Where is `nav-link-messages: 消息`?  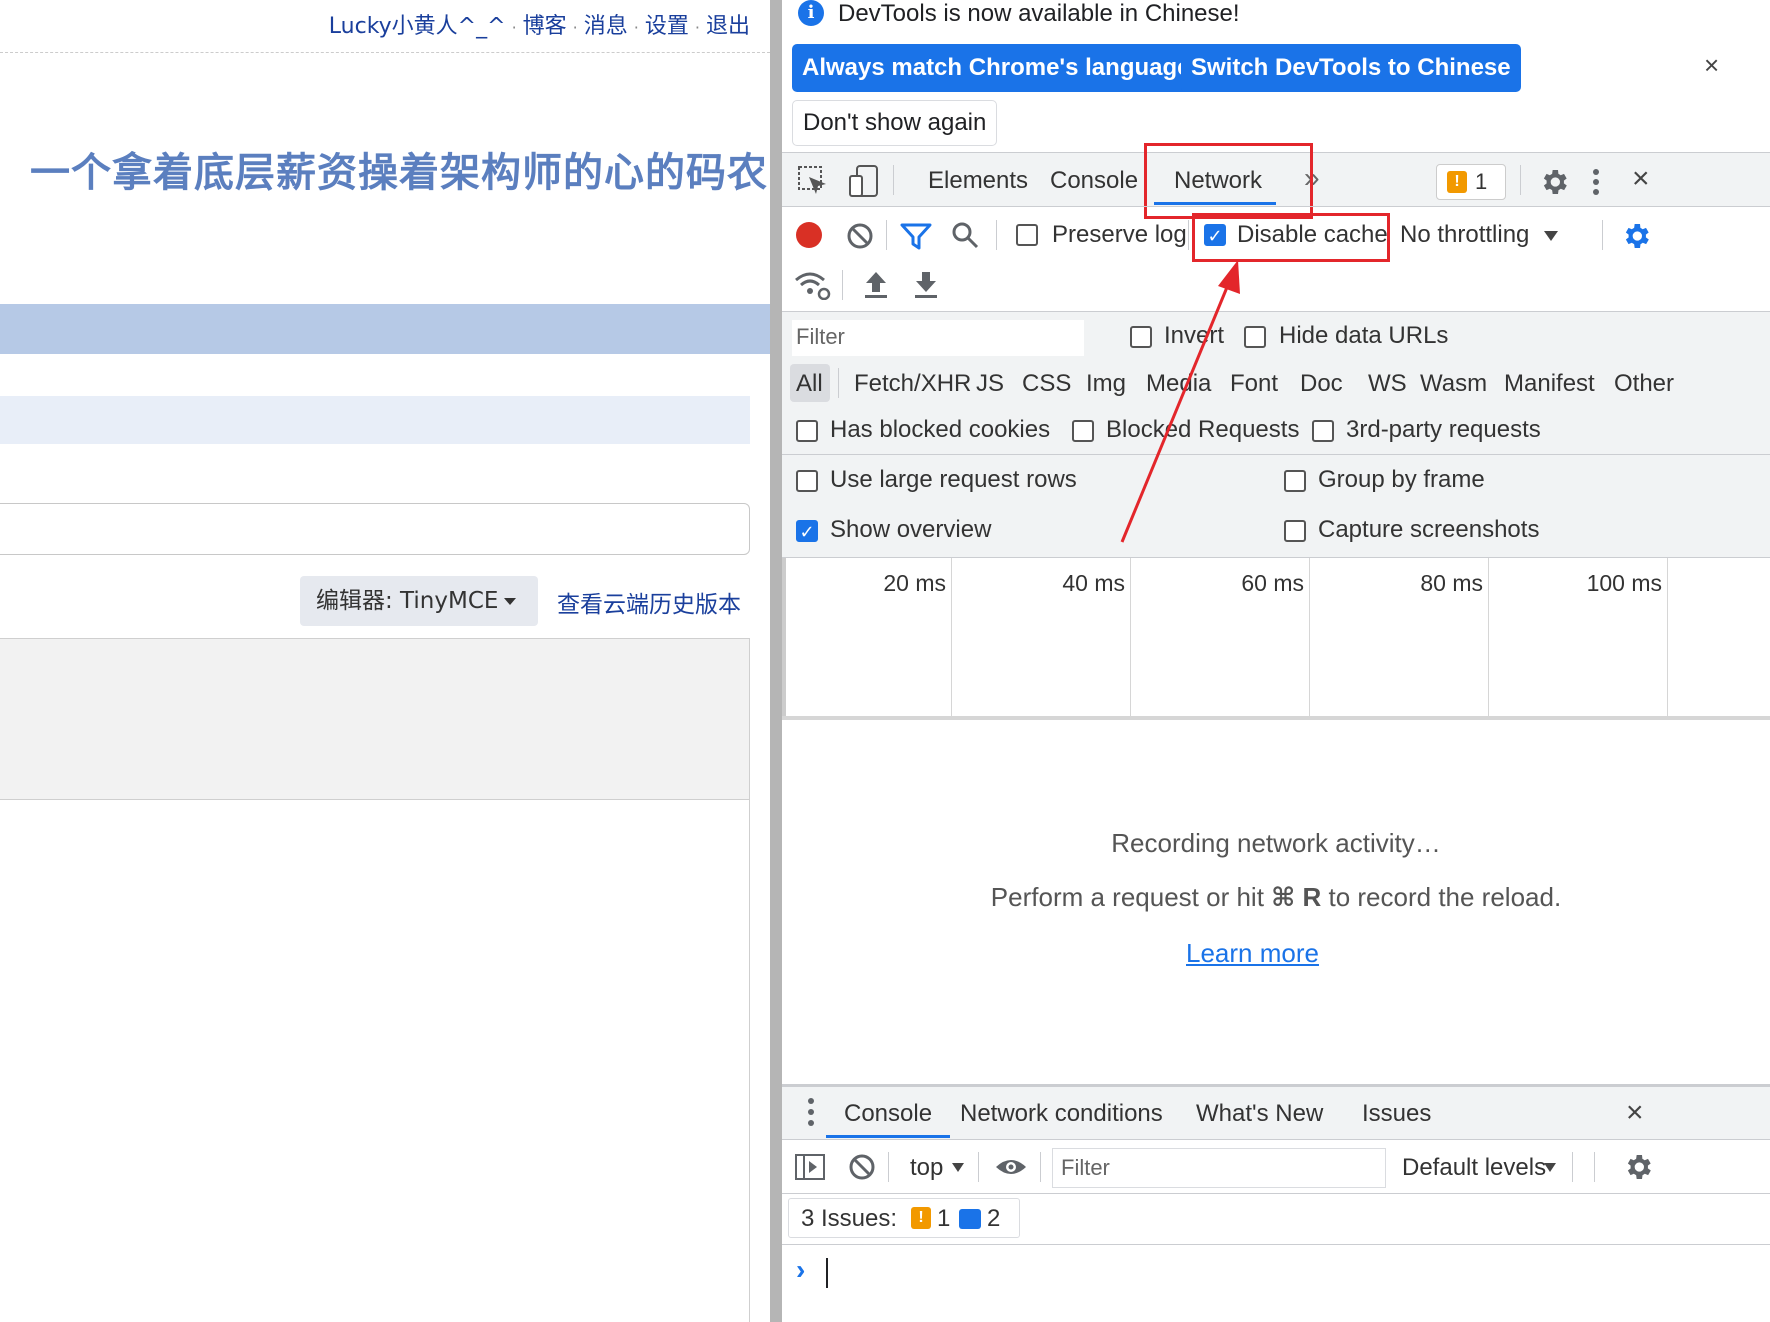
nav-link-messages: 消息 is located at coordinates (606, 26).